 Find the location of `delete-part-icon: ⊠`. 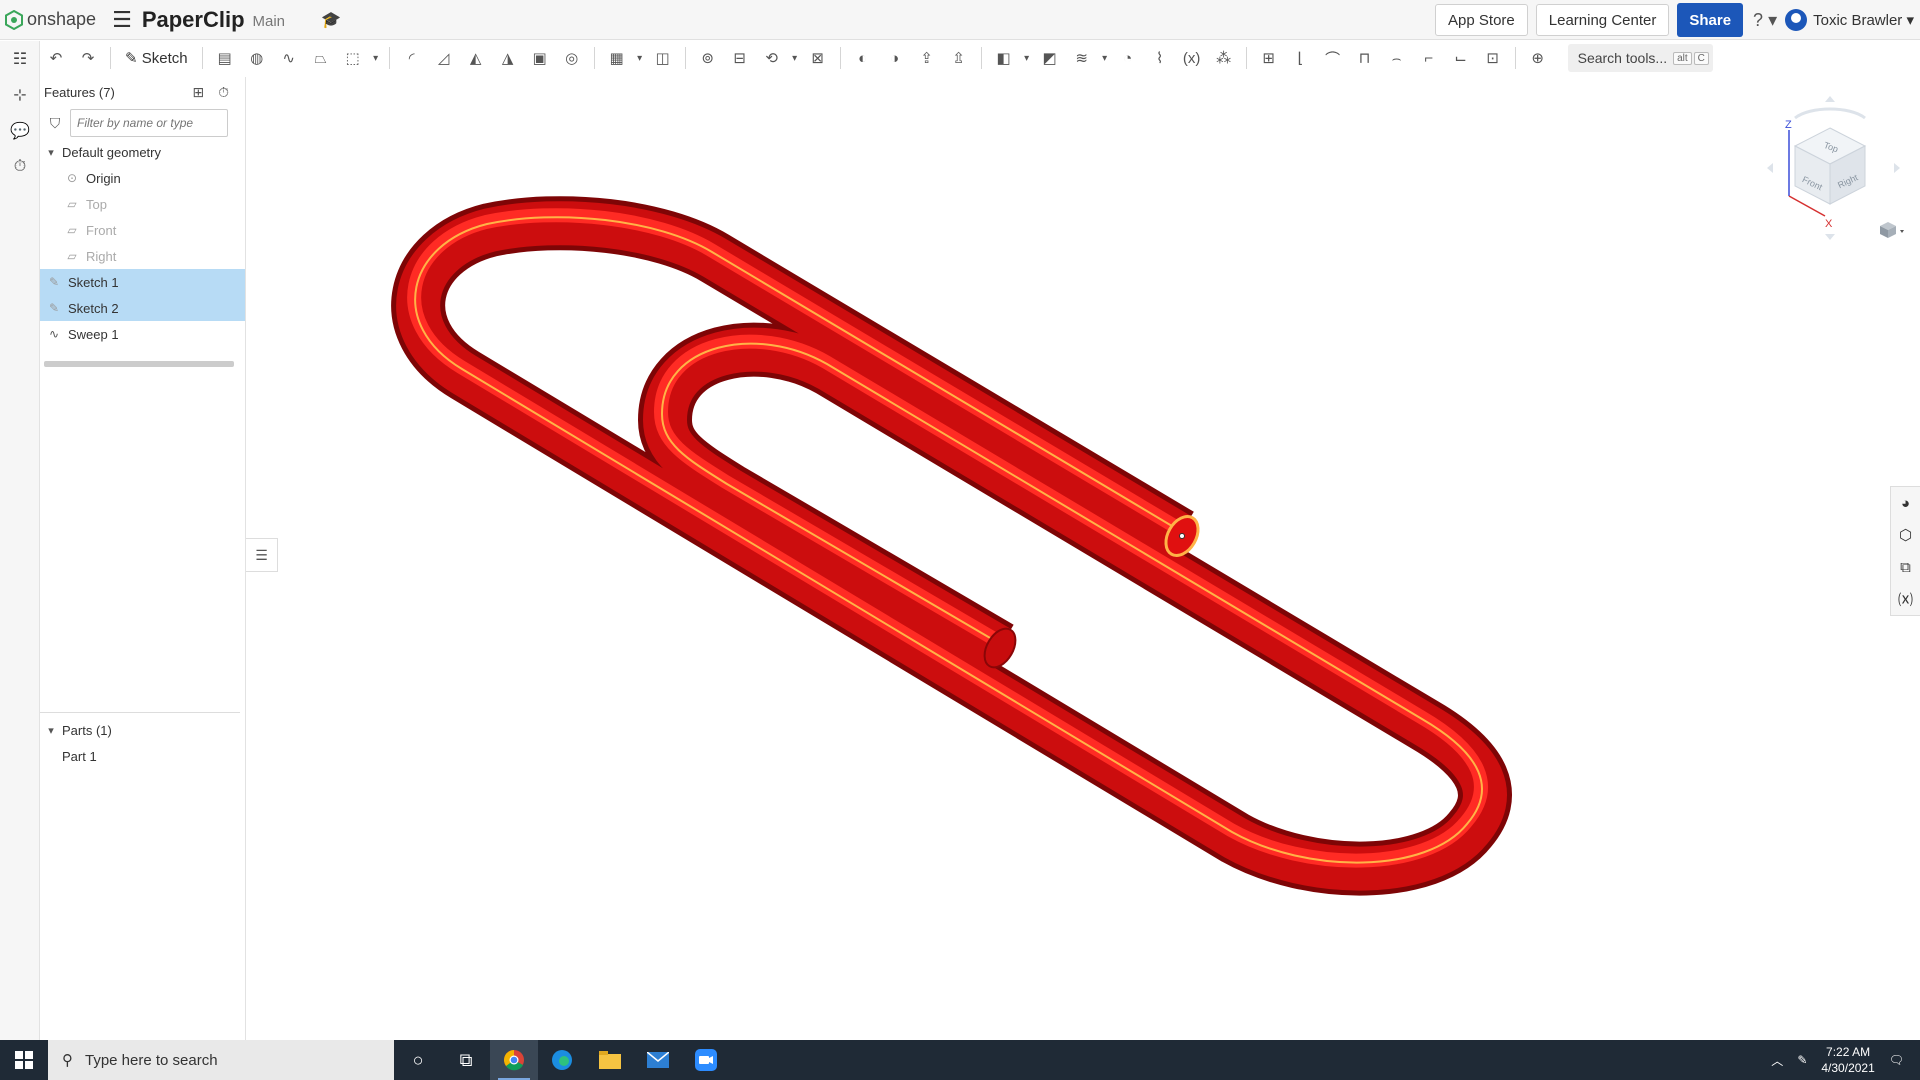

delete-part-icon: ⊠ is located at coordinates (818, 58).